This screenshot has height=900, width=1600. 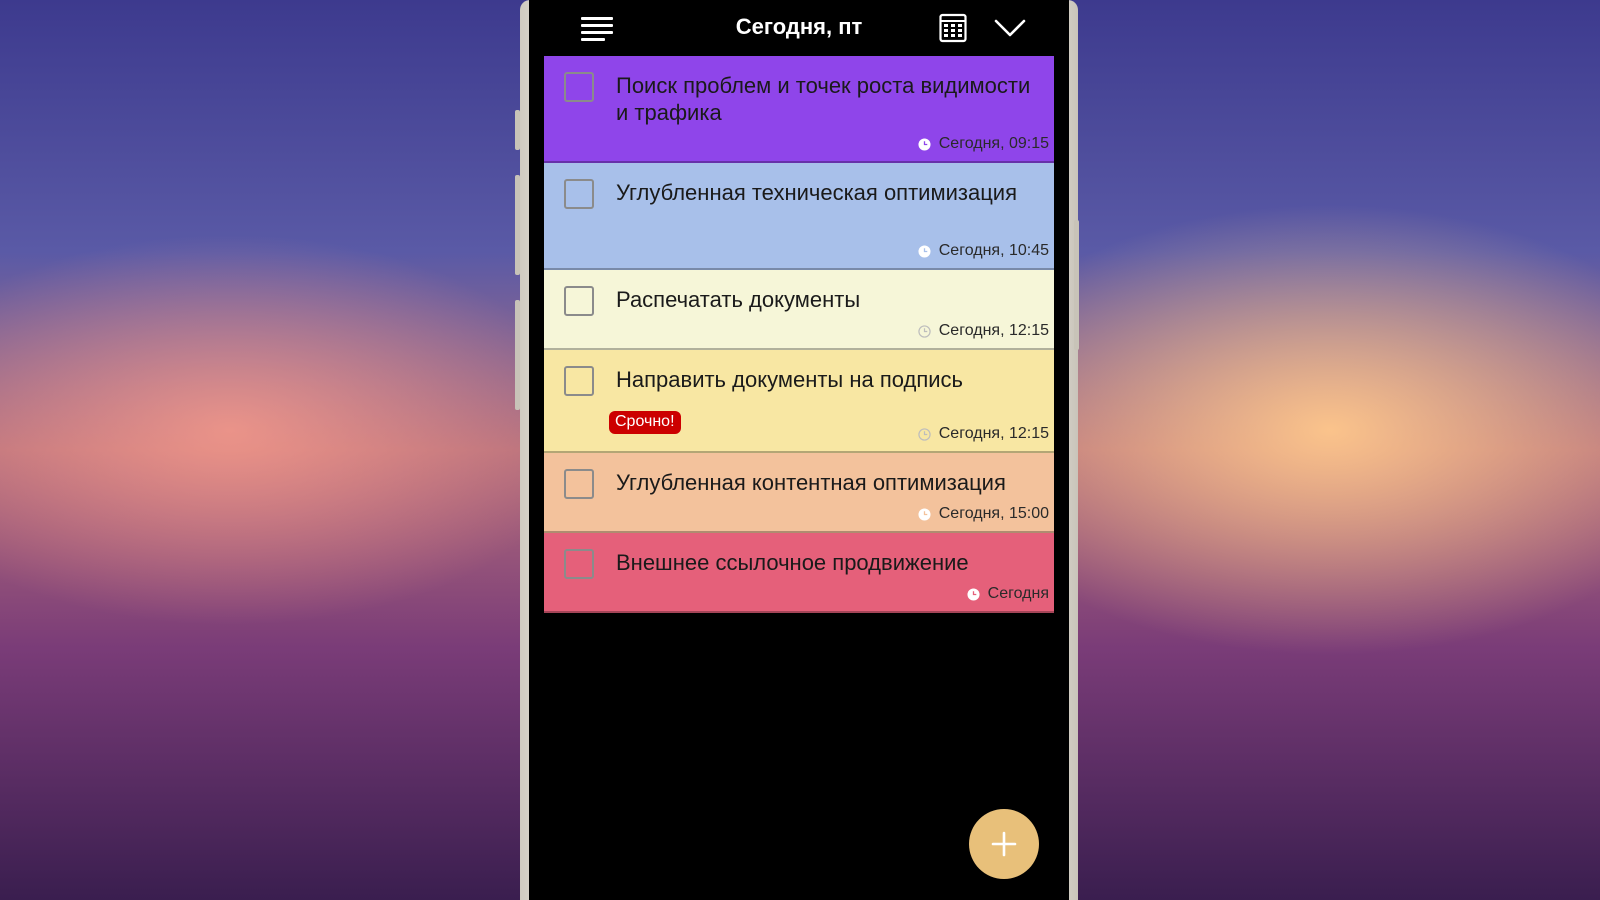 What do you see at coordinates (816, 192) in the screenshot?
I see `task-title: Углубленная техническая оптимизация` at bounding box center [816, 192].